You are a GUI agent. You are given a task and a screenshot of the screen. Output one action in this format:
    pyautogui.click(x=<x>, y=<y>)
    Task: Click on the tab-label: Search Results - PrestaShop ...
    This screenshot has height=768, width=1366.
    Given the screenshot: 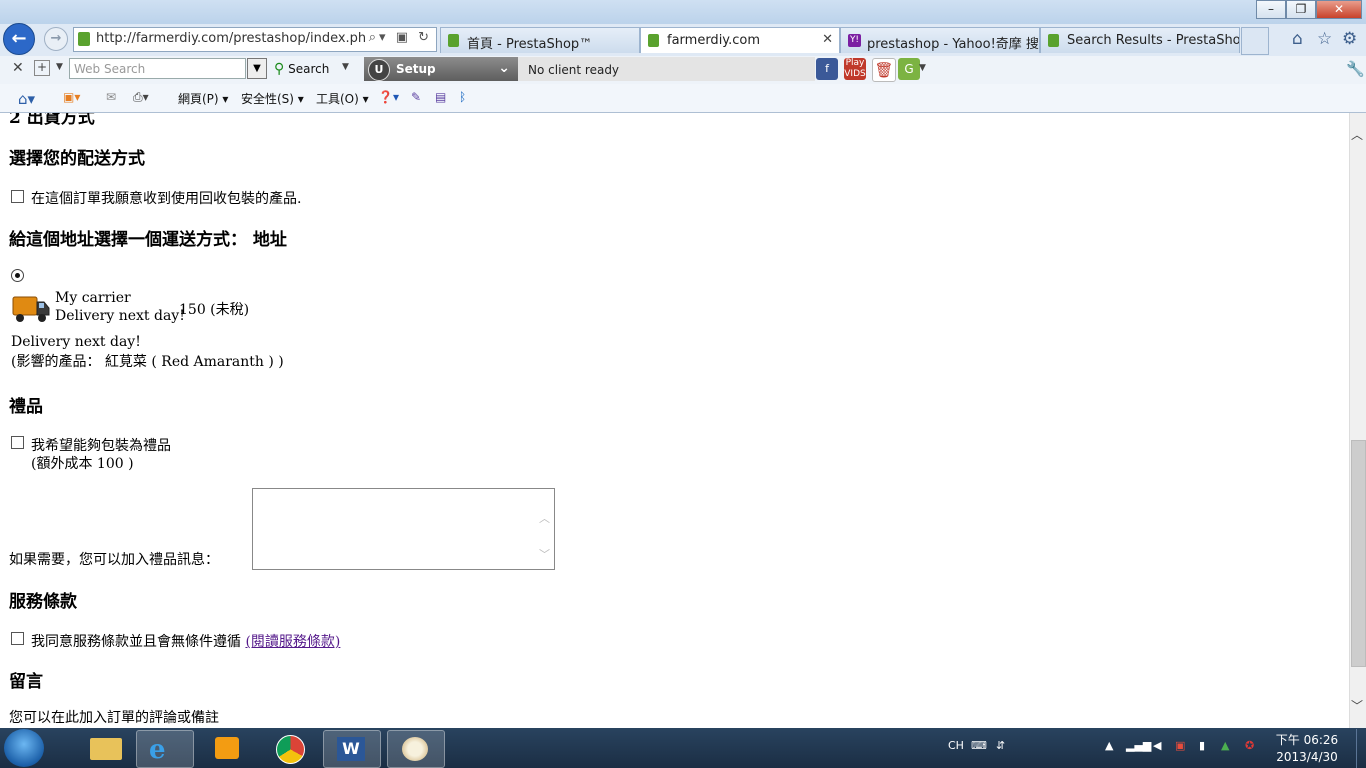 What is the action you would take?
    pyautogui.click(x=1153, y=40)
    